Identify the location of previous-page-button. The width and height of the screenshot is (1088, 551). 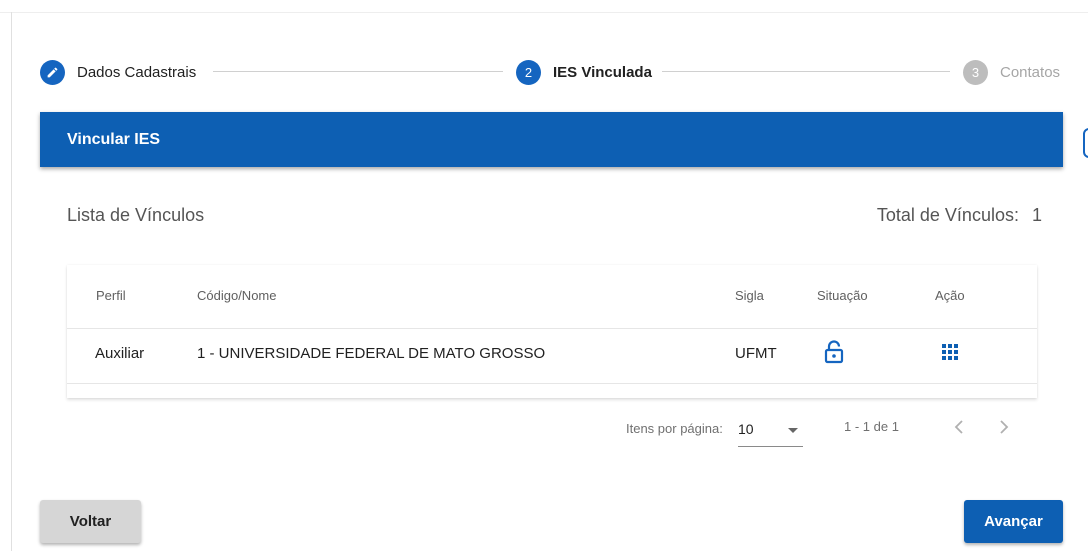
(959, 427).